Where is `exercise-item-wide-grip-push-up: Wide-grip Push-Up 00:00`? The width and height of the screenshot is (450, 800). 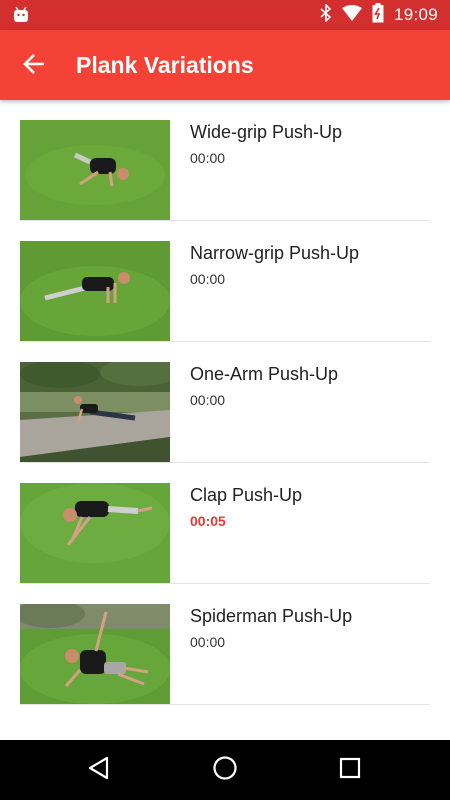
exercise-item-wide-grip-push-up: Wide-grip Push-Up 00:00 is located at coordinates (225, 160).